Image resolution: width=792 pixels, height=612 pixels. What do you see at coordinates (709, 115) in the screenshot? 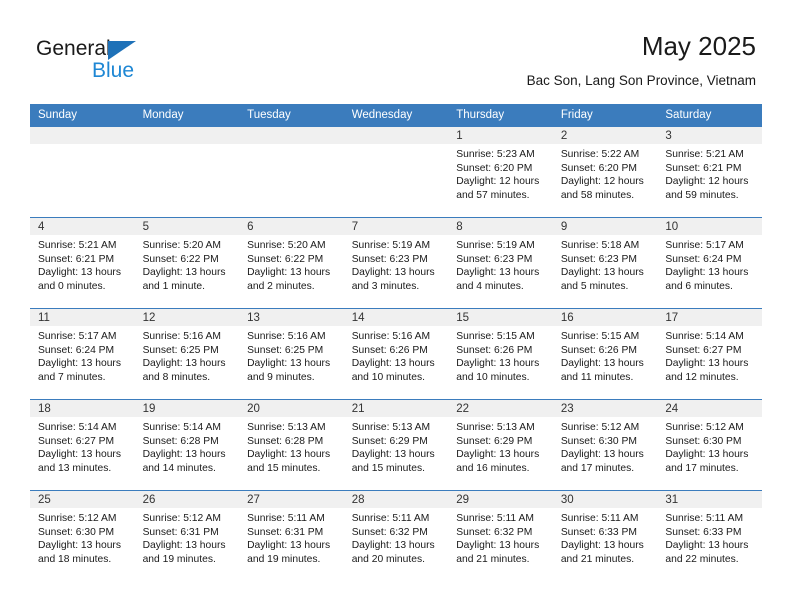
I see `weekday-header-saturday: Saturday` at bounding box center [709, 115].